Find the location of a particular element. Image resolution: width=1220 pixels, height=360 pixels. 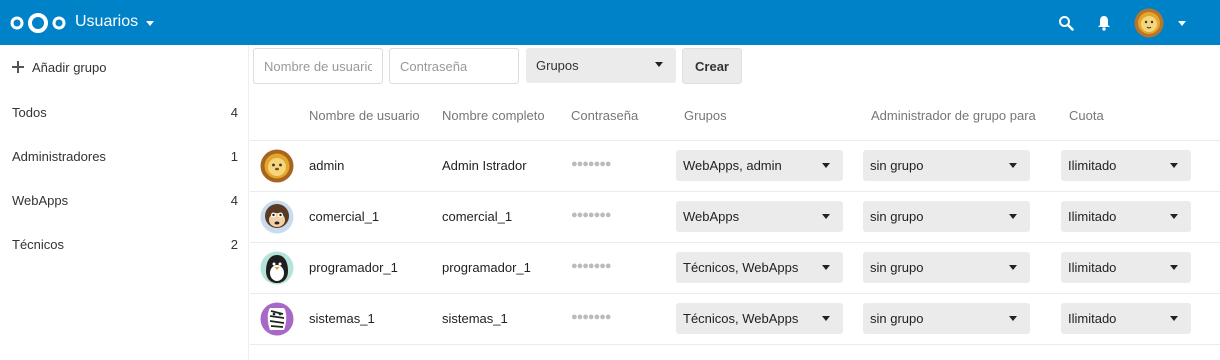

add-group-button: Añadir grupo is located at coordinates (59, 67).